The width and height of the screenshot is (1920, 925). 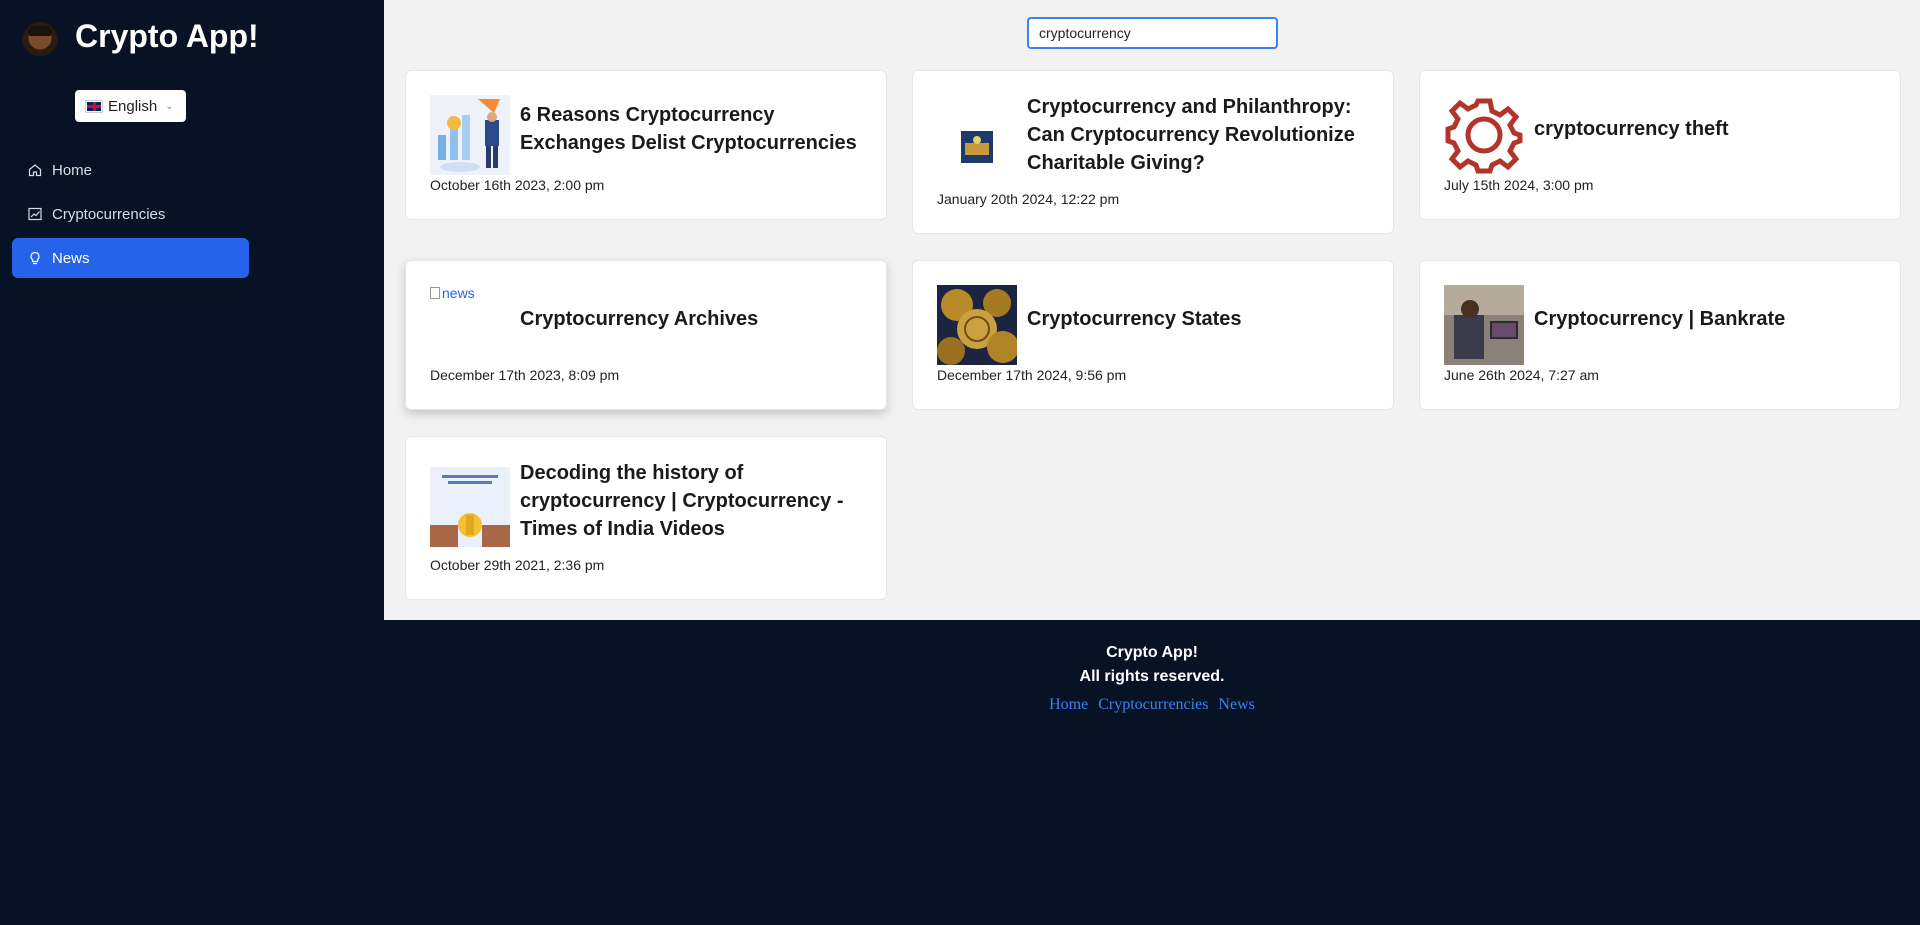 I want to click on language-select: English ⌄, so click(x=130, y=106).